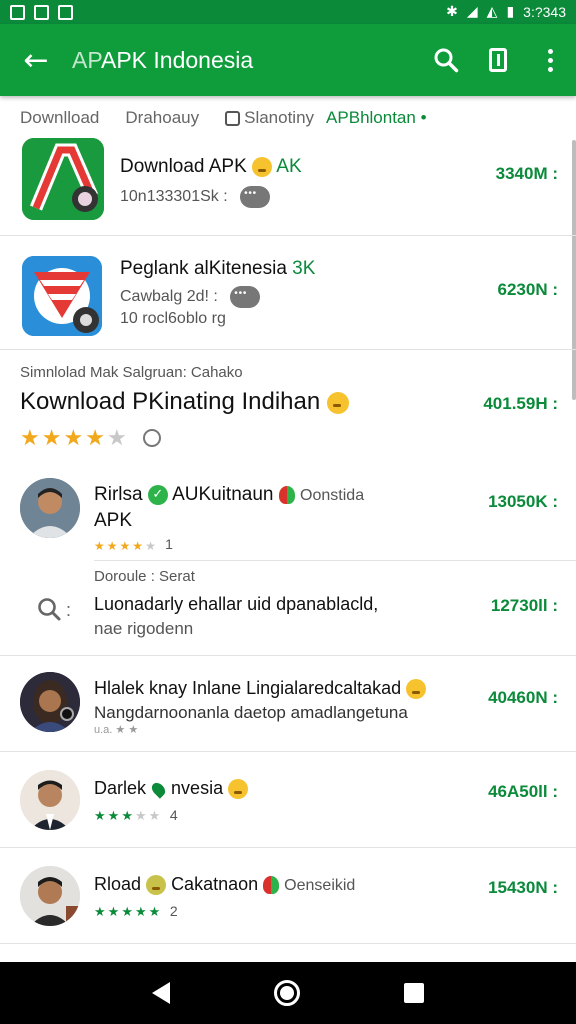 The image size is (576, 1024). What do you see at coordinates (523, 887) in the screenshot?
I see `review-size: 15430N :` at bounding box center [523, 887].